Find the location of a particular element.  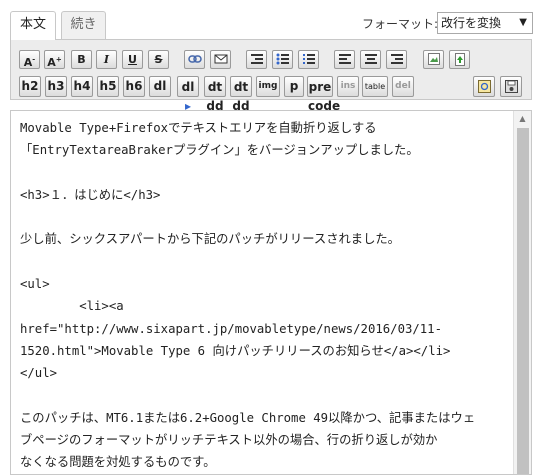

format-select: 改行を変換 ▼ is located at coordinates (485, 23).